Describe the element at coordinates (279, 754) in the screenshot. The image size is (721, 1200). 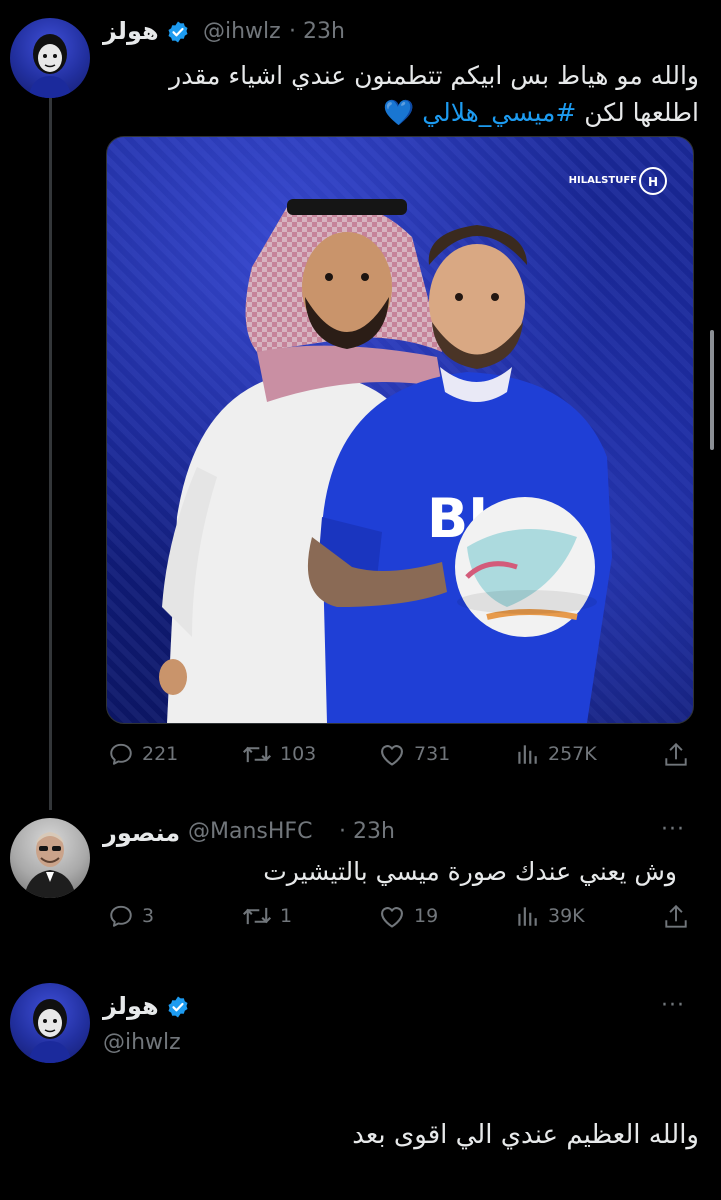
I see `tweet1-retweet-button: 103` at that location.